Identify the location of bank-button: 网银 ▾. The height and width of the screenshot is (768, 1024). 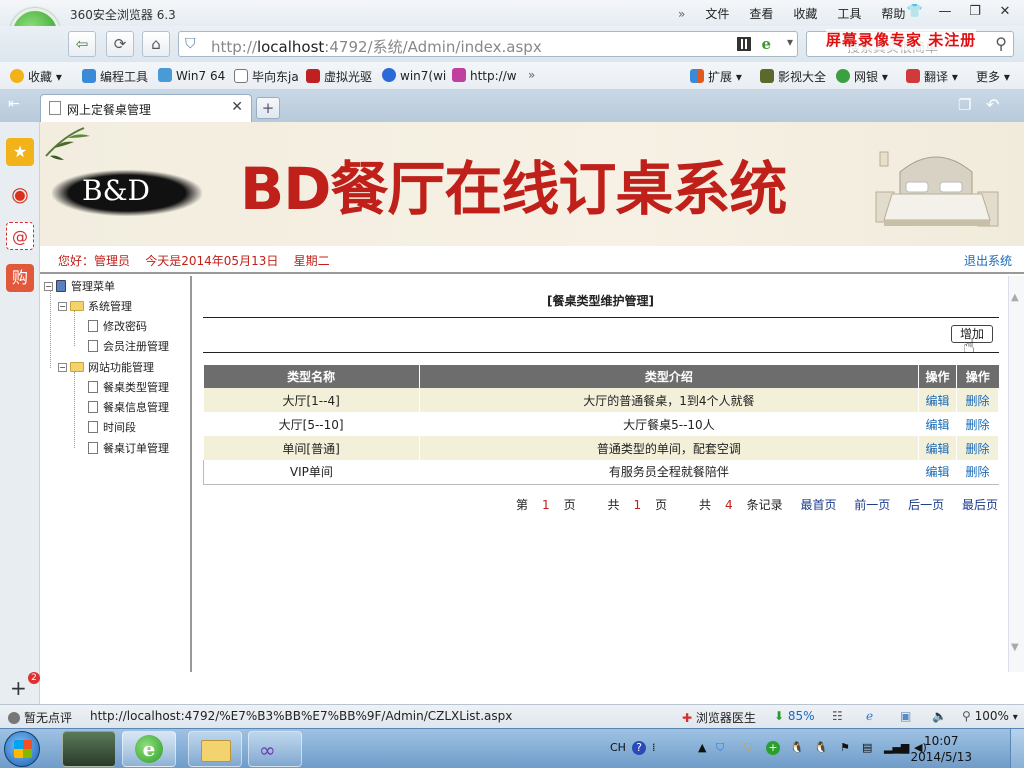
(862, 76).